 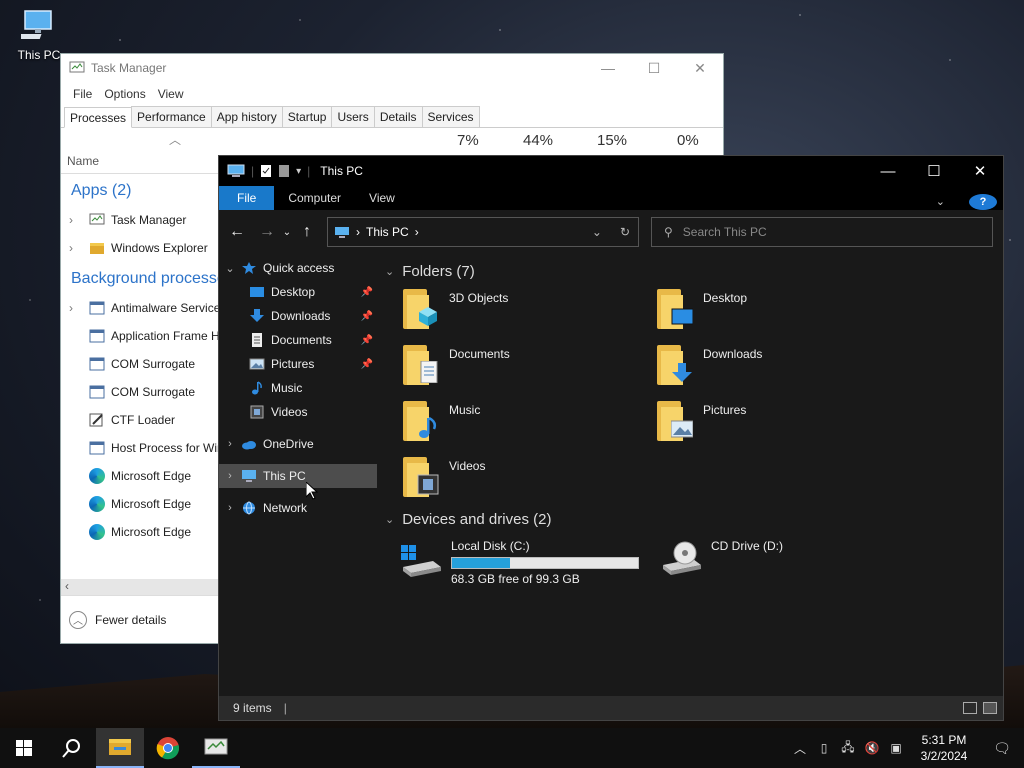 I want to click on address-bar: › This PC › ⌄ ↻, so click(x=483, y=232).